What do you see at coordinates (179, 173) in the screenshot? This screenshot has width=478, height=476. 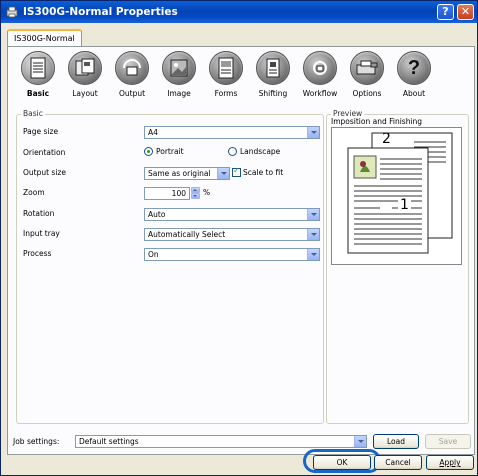 I see `output-size-value: Same as original` at bounding box center [179, 173].